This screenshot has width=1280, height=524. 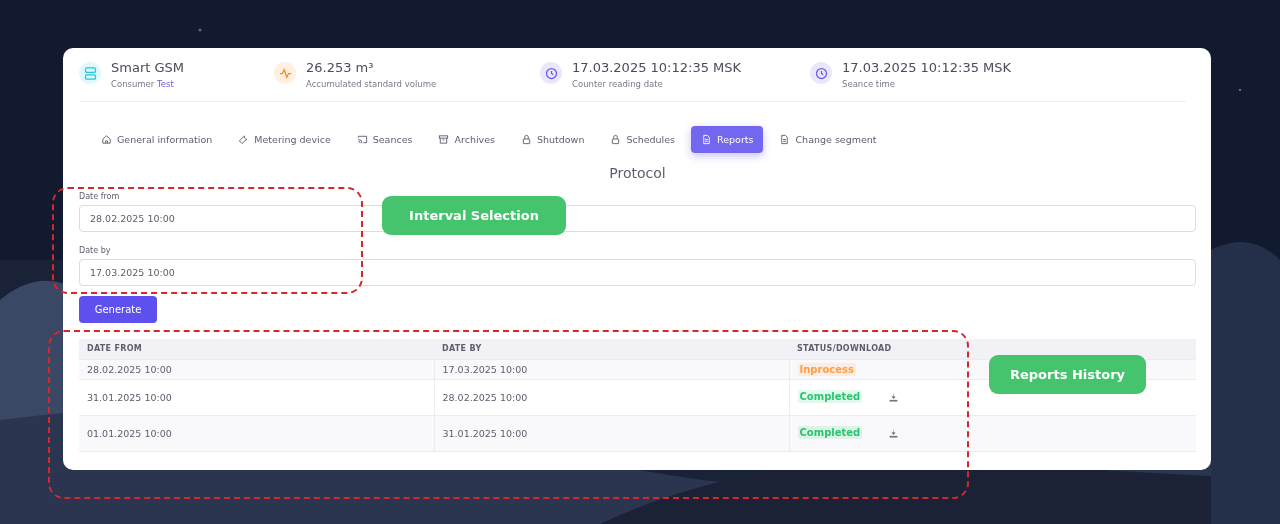 What do you see at coordinates (474, 215) in the screenshot?
I see `callout-label: Interval Selection` at bounding box center [474, 215].